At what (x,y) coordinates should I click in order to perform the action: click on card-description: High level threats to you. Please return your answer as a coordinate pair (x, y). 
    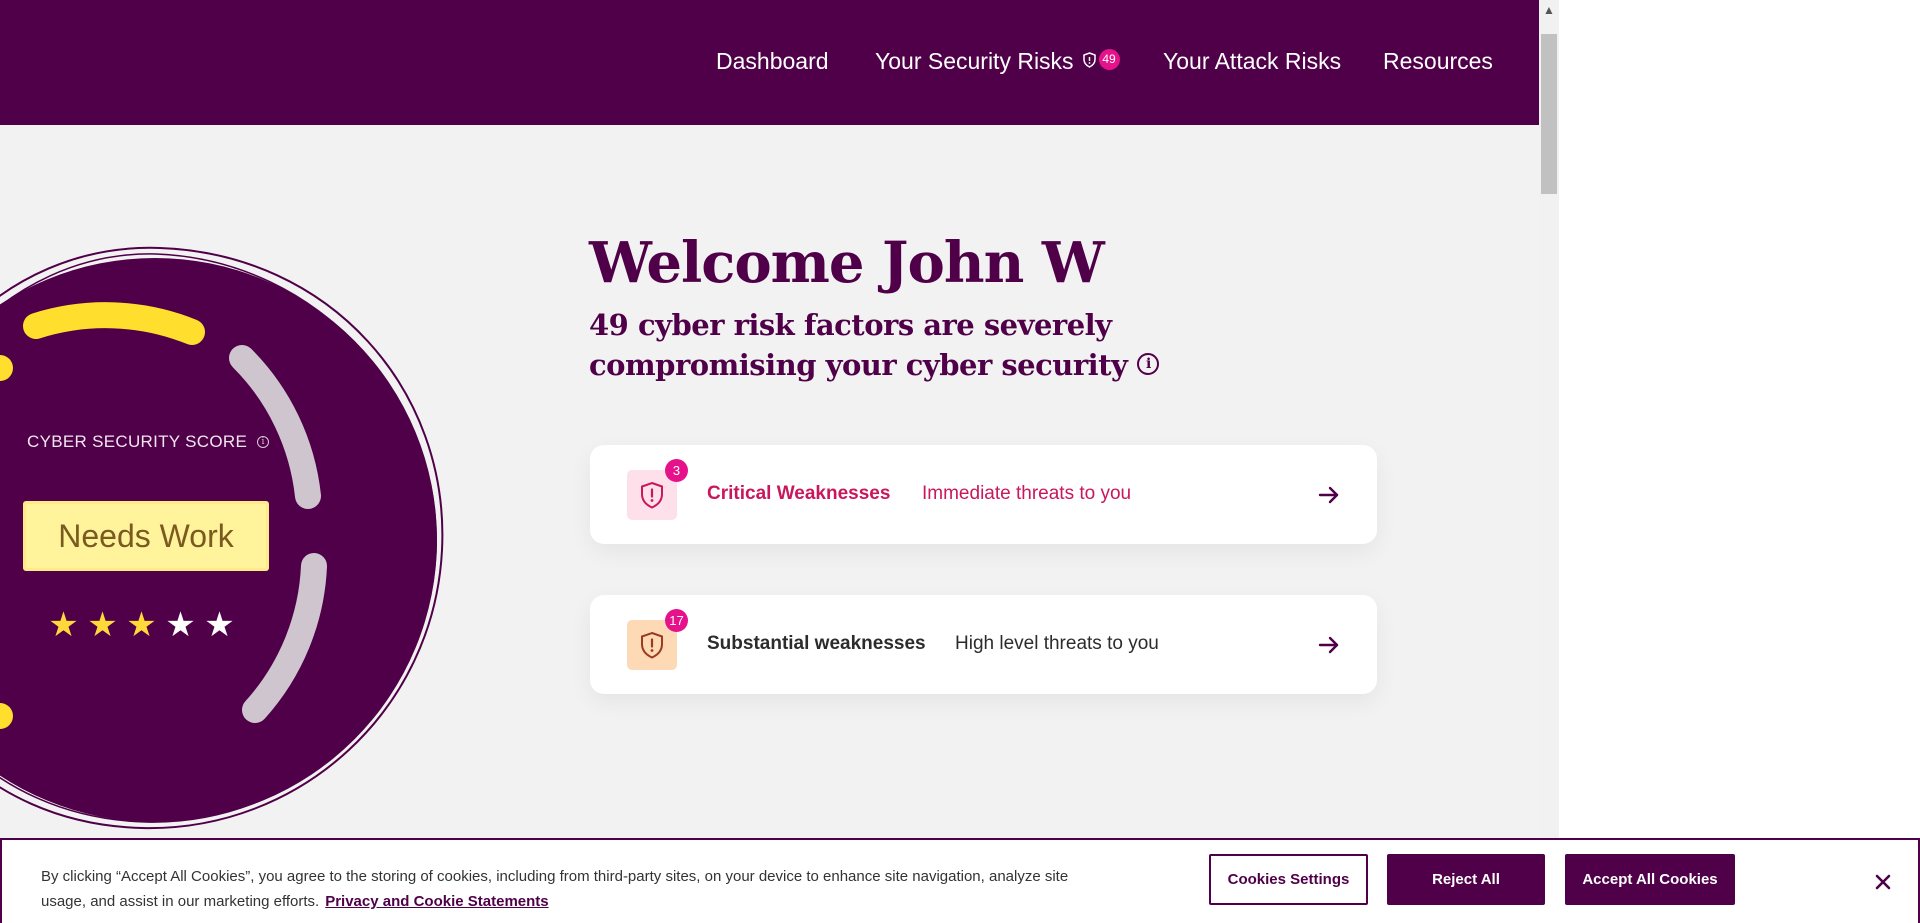
    Looking at the image, I should click on (1057, 643).